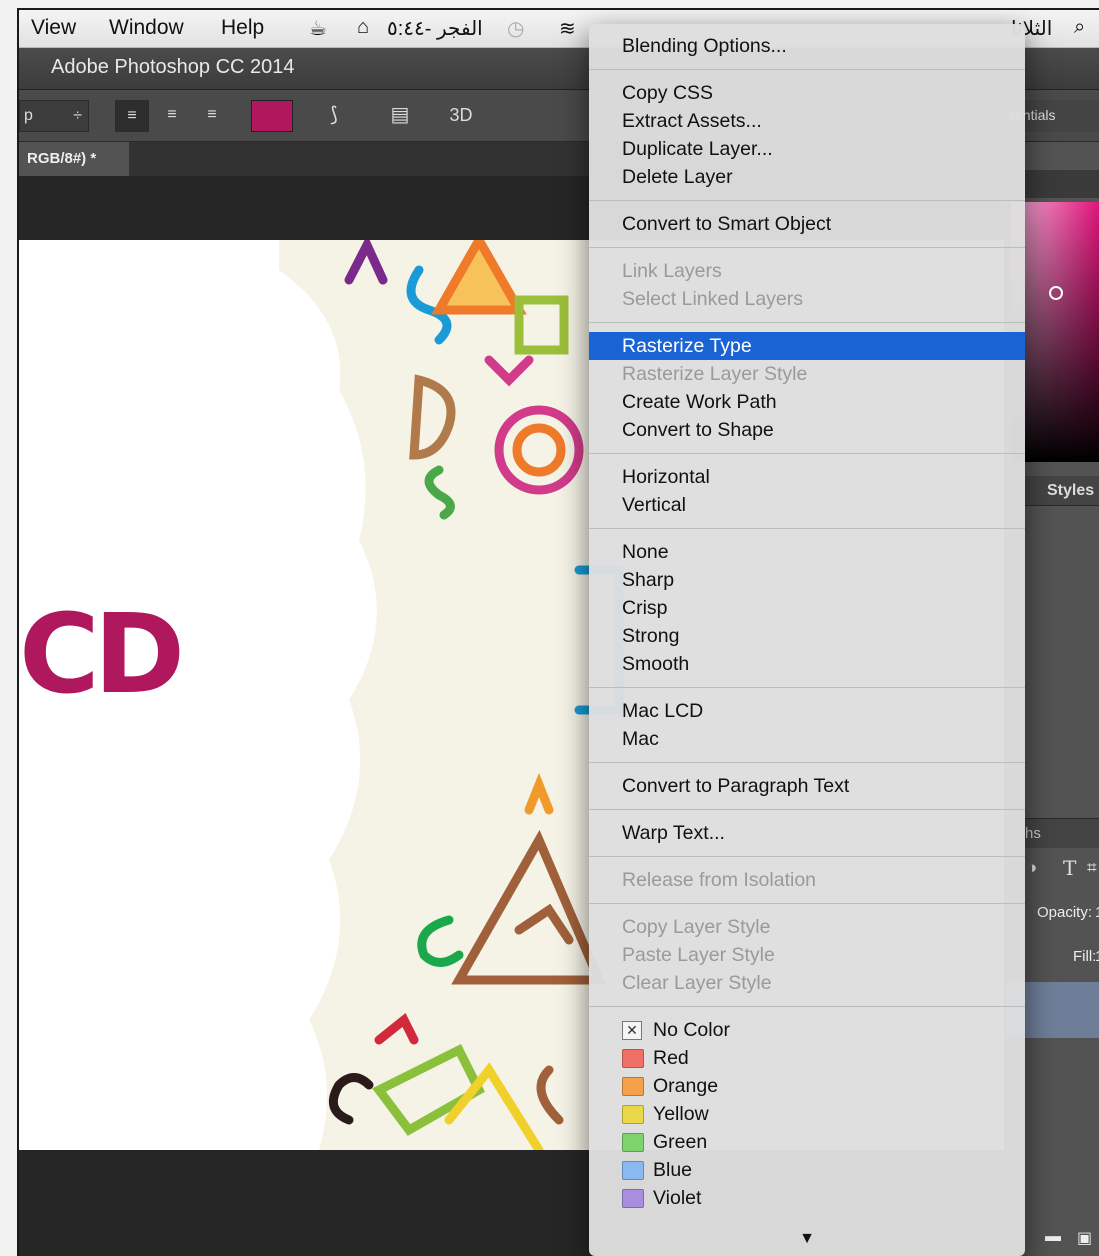 The width and height of the screenshot is (1099, 1256). I want to click on menu-item-release-from-isolation: Release from Isolation, so click(719, 880).